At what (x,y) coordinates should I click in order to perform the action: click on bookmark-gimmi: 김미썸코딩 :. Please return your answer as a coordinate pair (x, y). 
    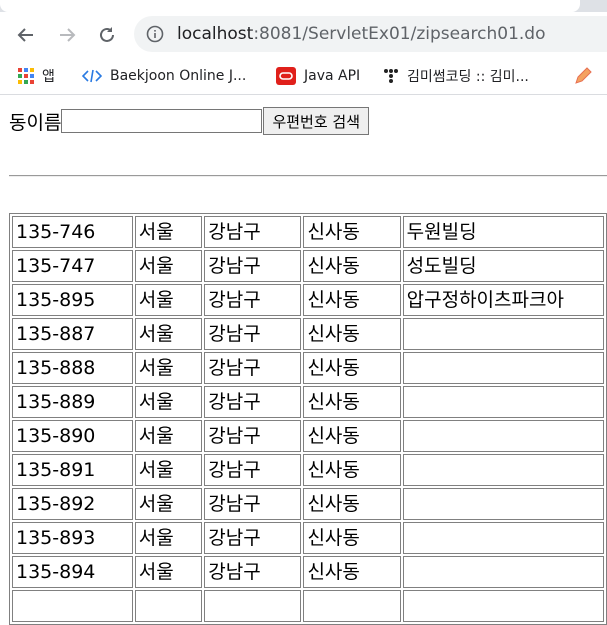
    Looking at the image, I should click on (456, 76).